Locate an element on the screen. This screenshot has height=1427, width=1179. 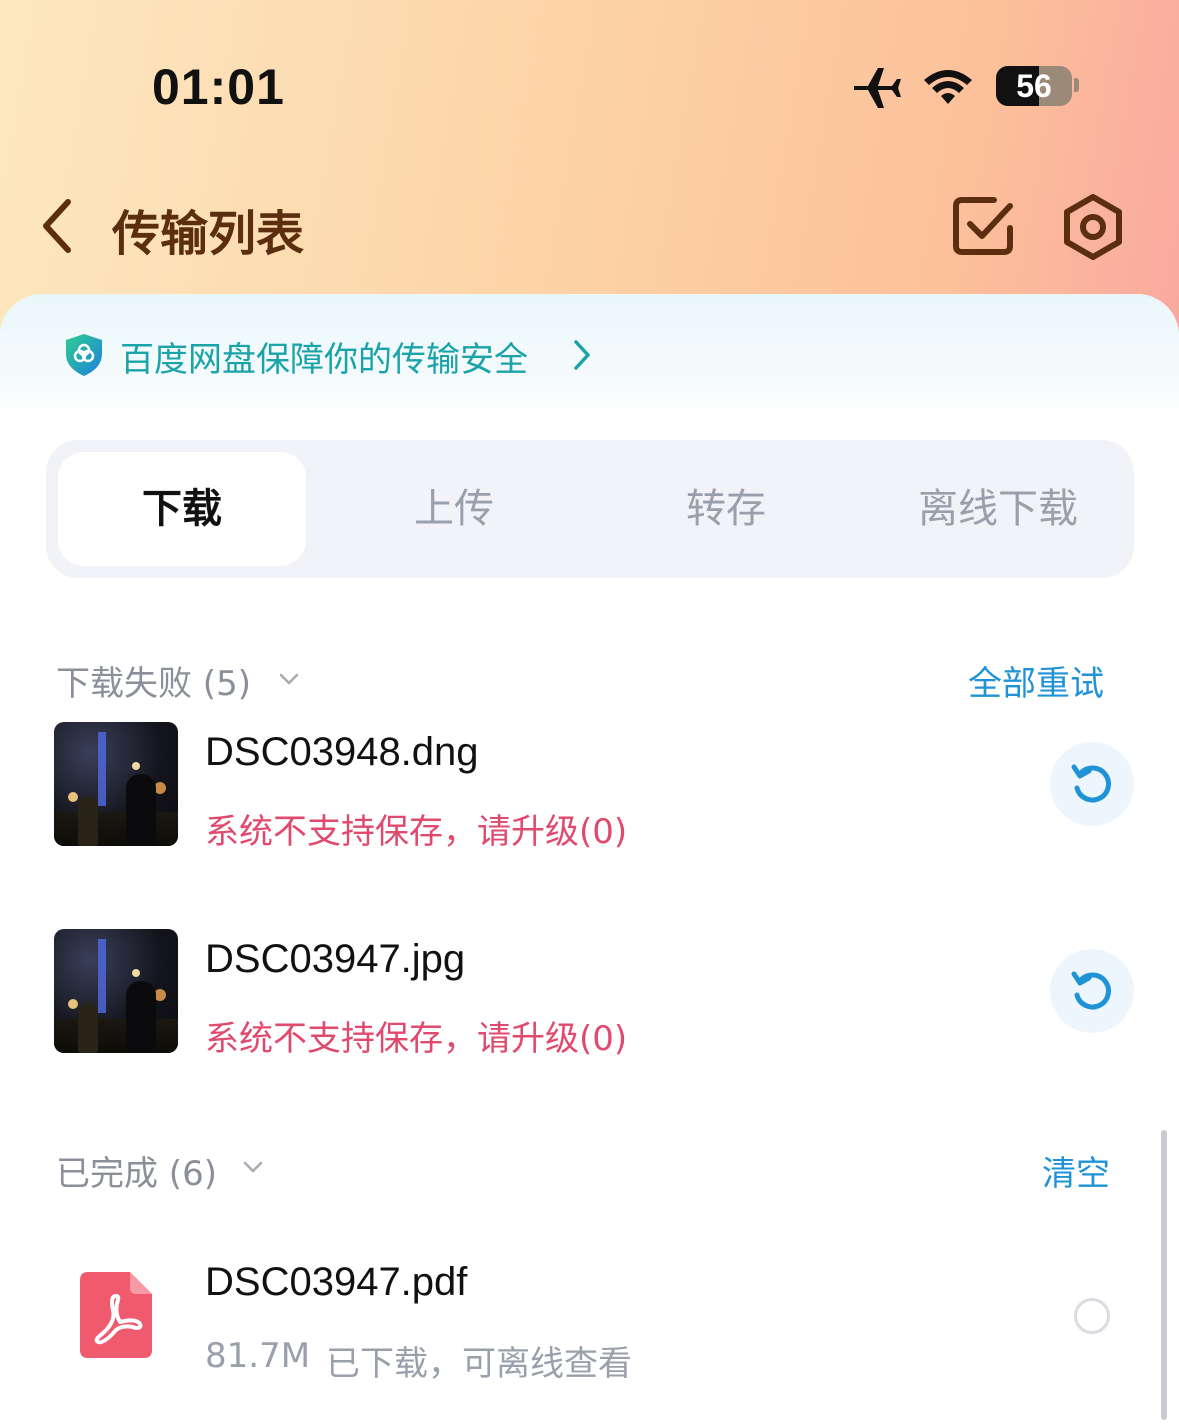
tab-download: 下载 is located at coordinates (182, 509).